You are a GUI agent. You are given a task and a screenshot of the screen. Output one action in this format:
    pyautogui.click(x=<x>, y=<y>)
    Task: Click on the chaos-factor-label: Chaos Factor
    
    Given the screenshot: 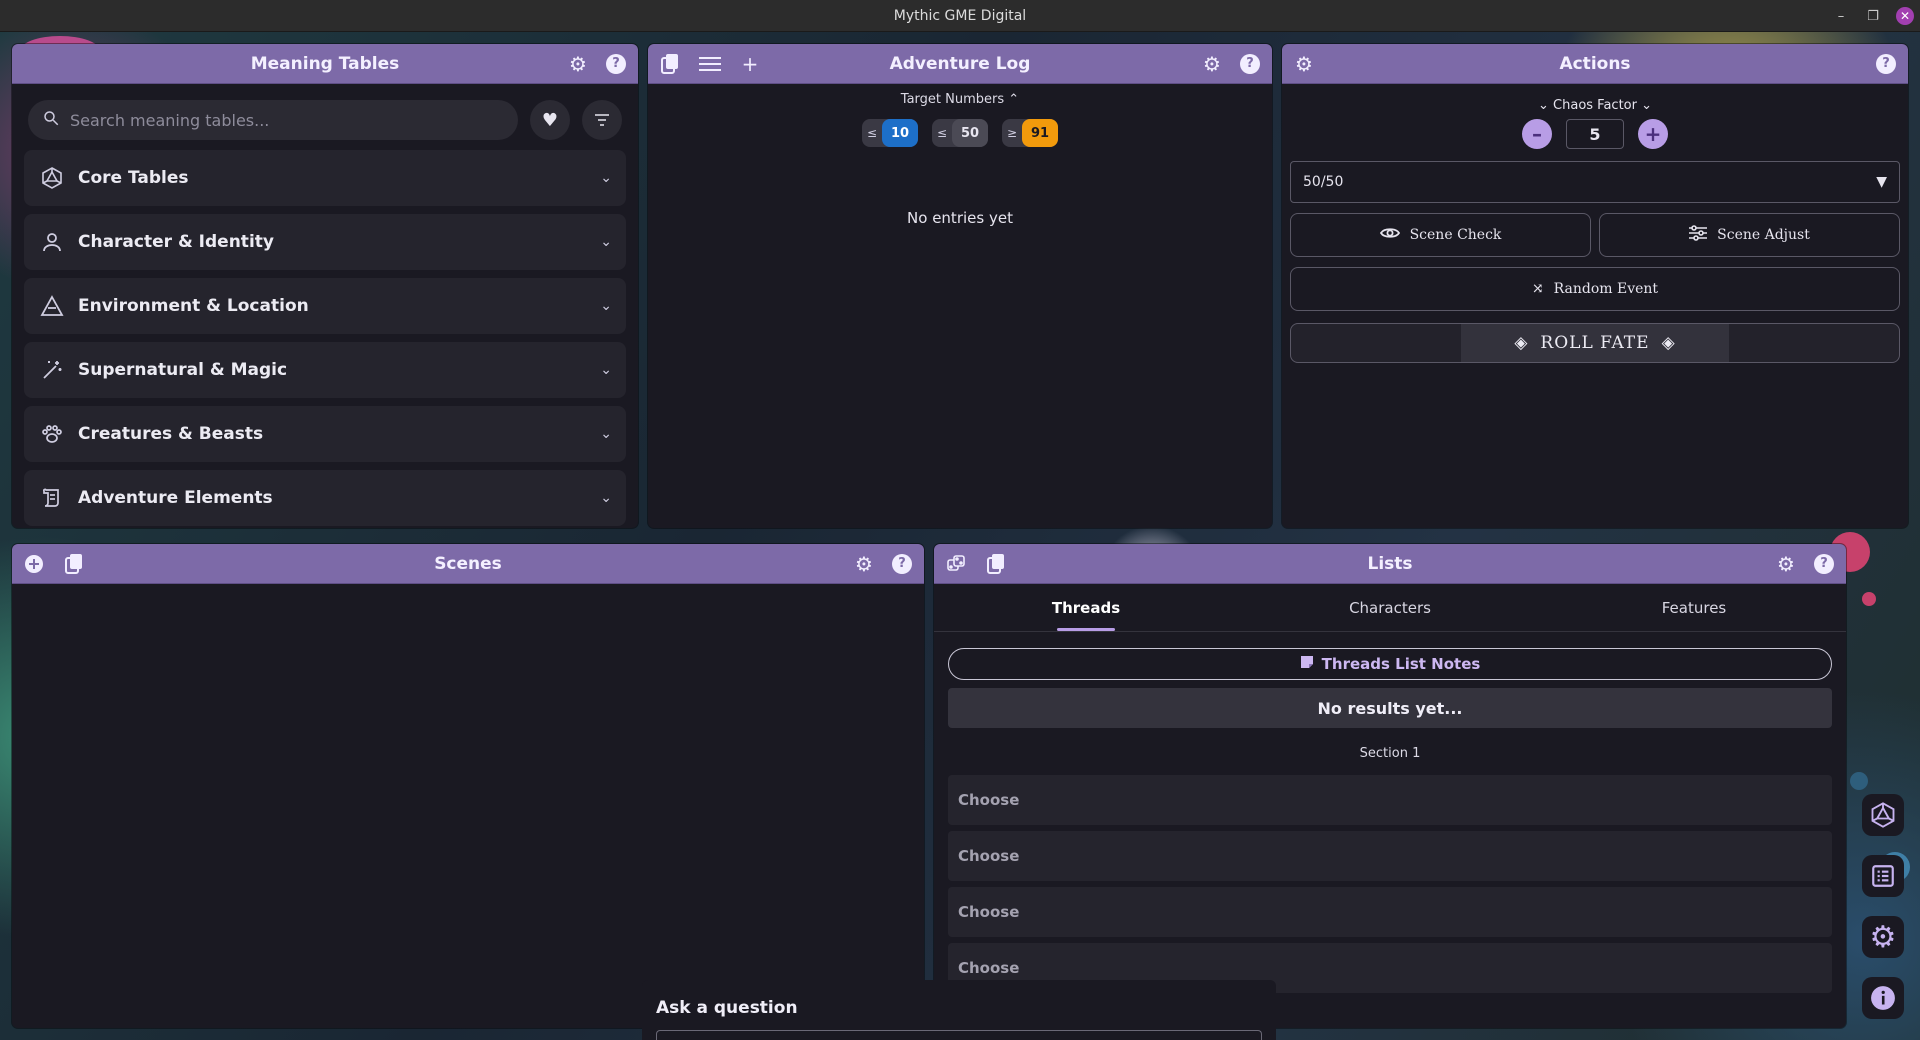 What is the action you would take?
    pyautogui.click(x=1595, y=105)
    